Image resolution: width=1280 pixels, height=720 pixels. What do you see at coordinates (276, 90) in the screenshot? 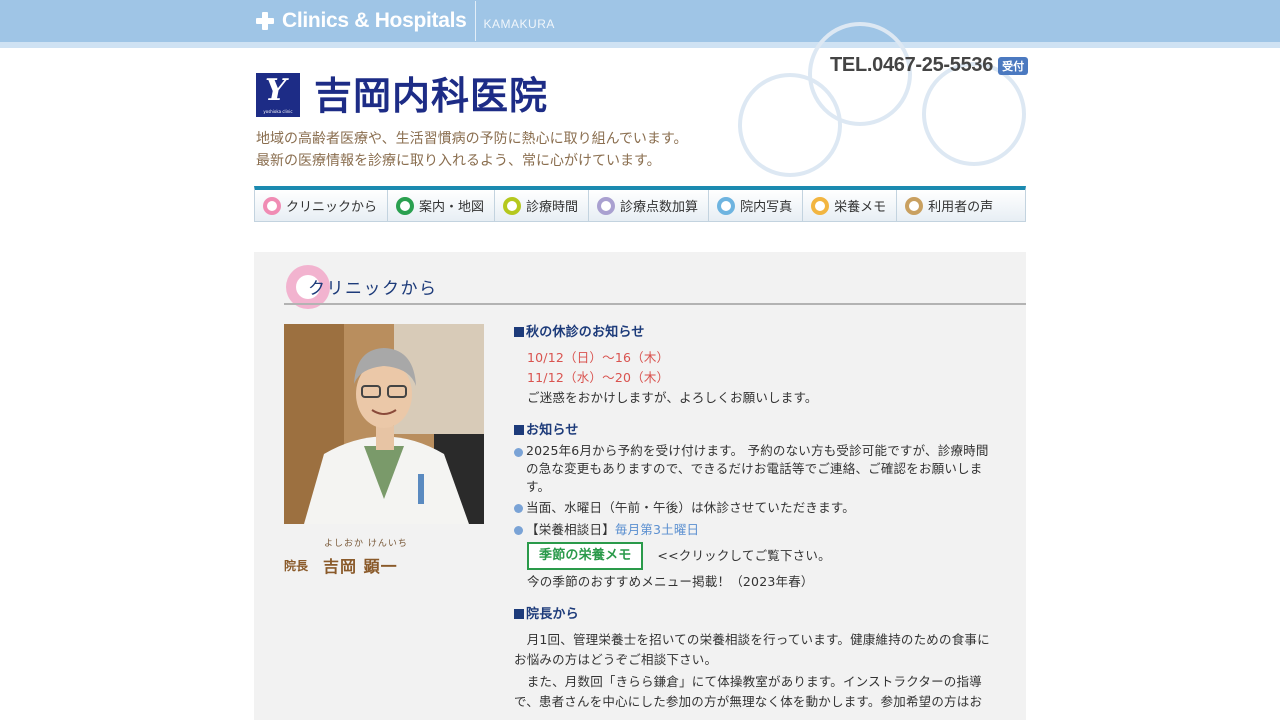
I see `logo-mark: Y` at bounding box center [276, 90].